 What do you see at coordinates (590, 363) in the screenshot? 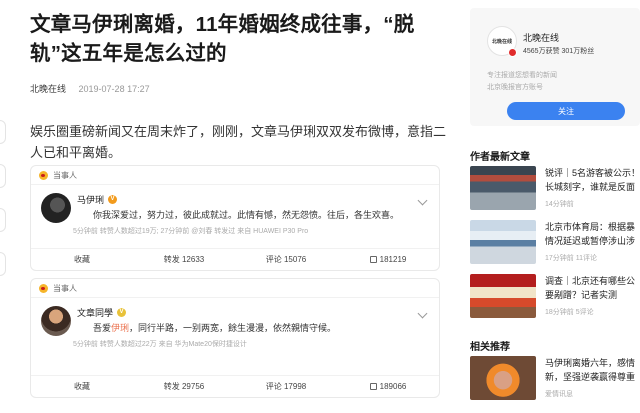
I see `news-title-line: 马伊琍离婚六年，感情` at bounding box center [590, 363].